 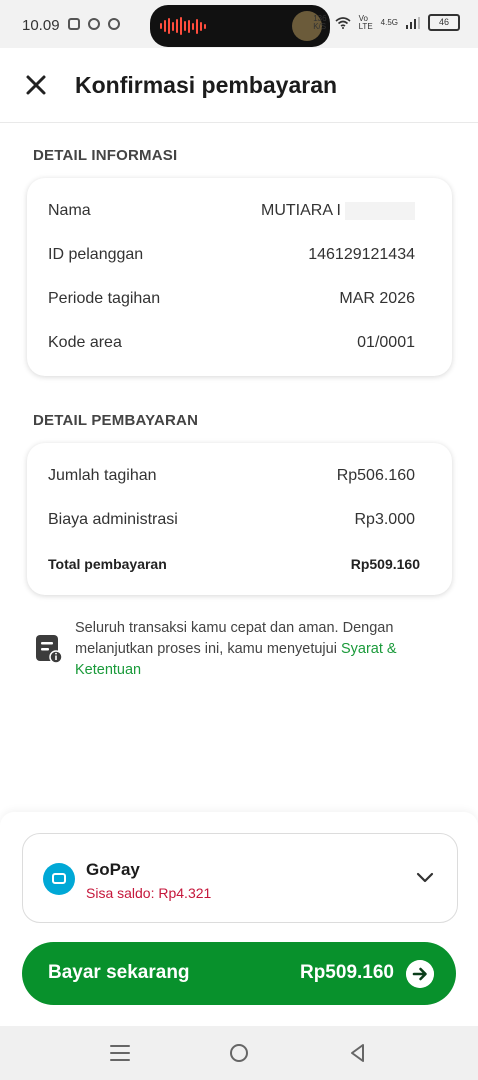 What do you see at coordinates (234, 564) in the screenshot?
I see `payment-row-total: Total pembayaran Rp509.160` at bounding box center [234, 564].